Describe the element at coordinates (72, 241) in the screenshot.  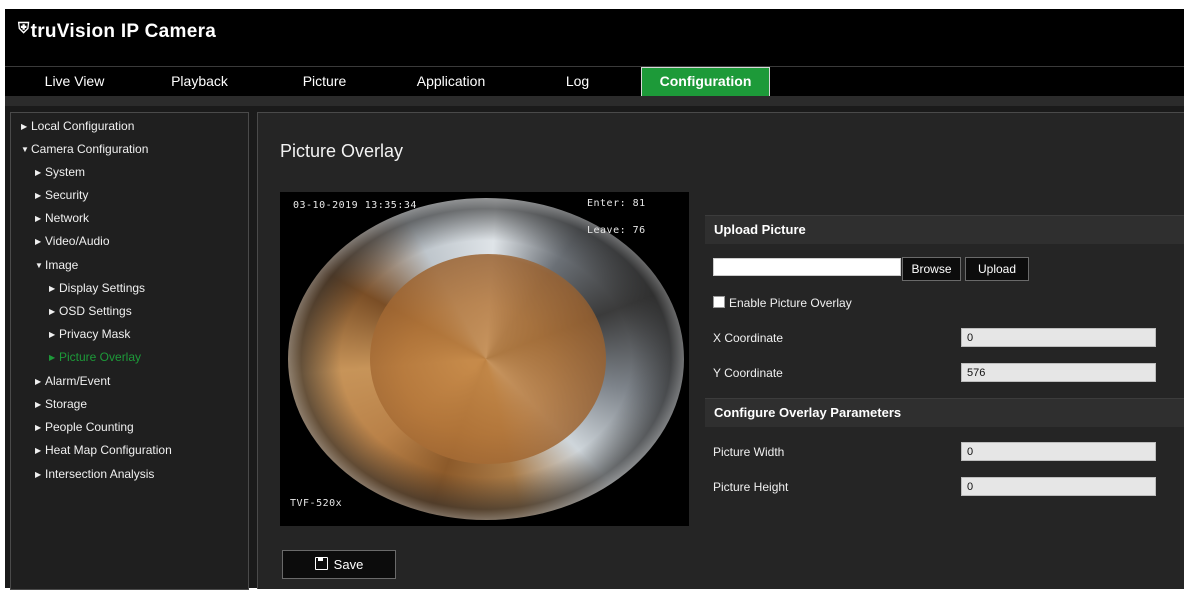
I see `sidebar-item-video-audio: ▶ Video/Audio` at that location.